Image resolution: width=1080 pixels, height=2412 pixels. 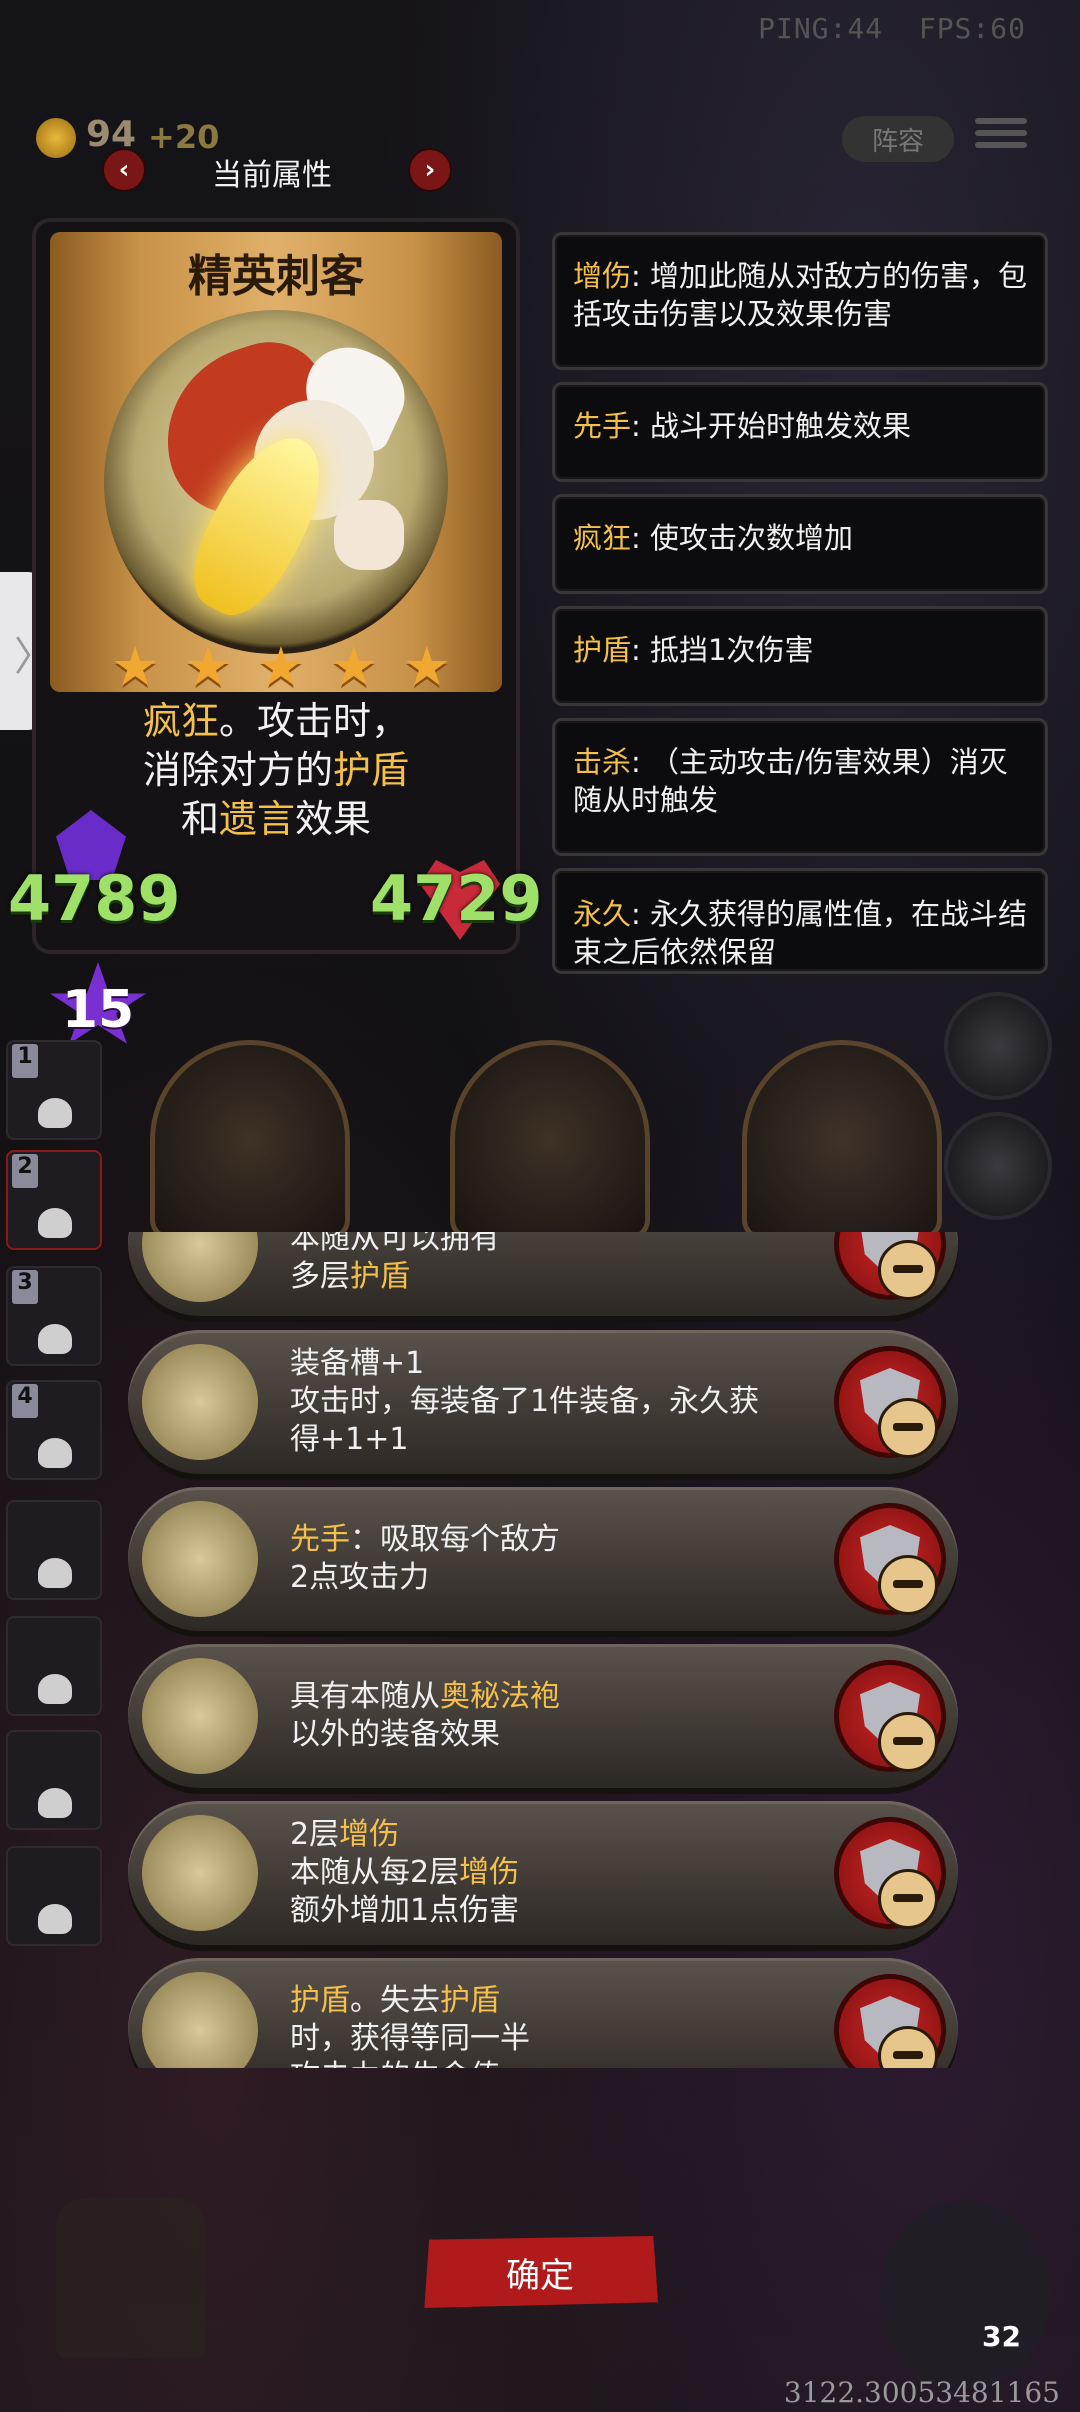 I want to click on keyword-panel-permanent: 永久: 永久获得的属性值，在战斗结束之后依然保留, so click(x=800, y=921).